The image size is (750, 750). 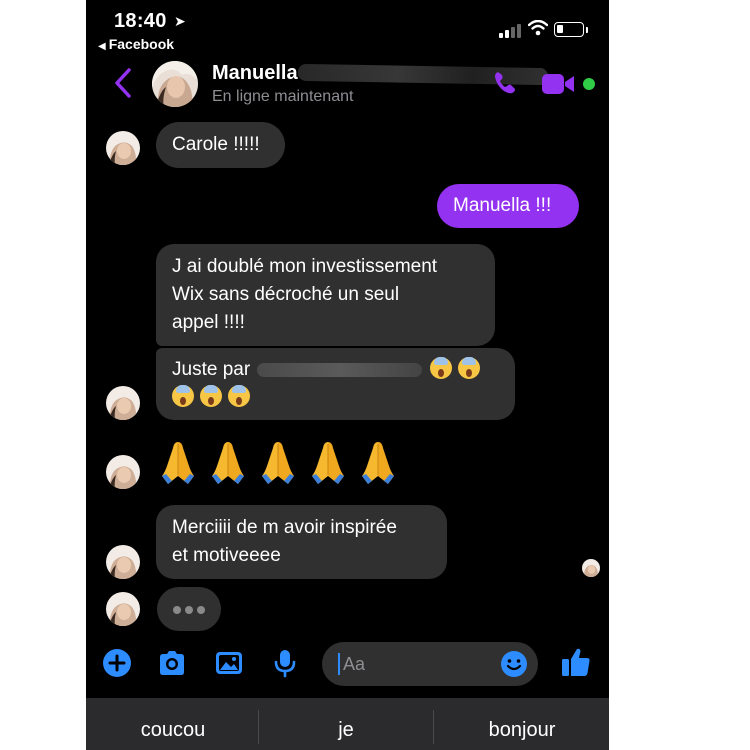 I want to click on battery-tip, so click(x=587, y=30).